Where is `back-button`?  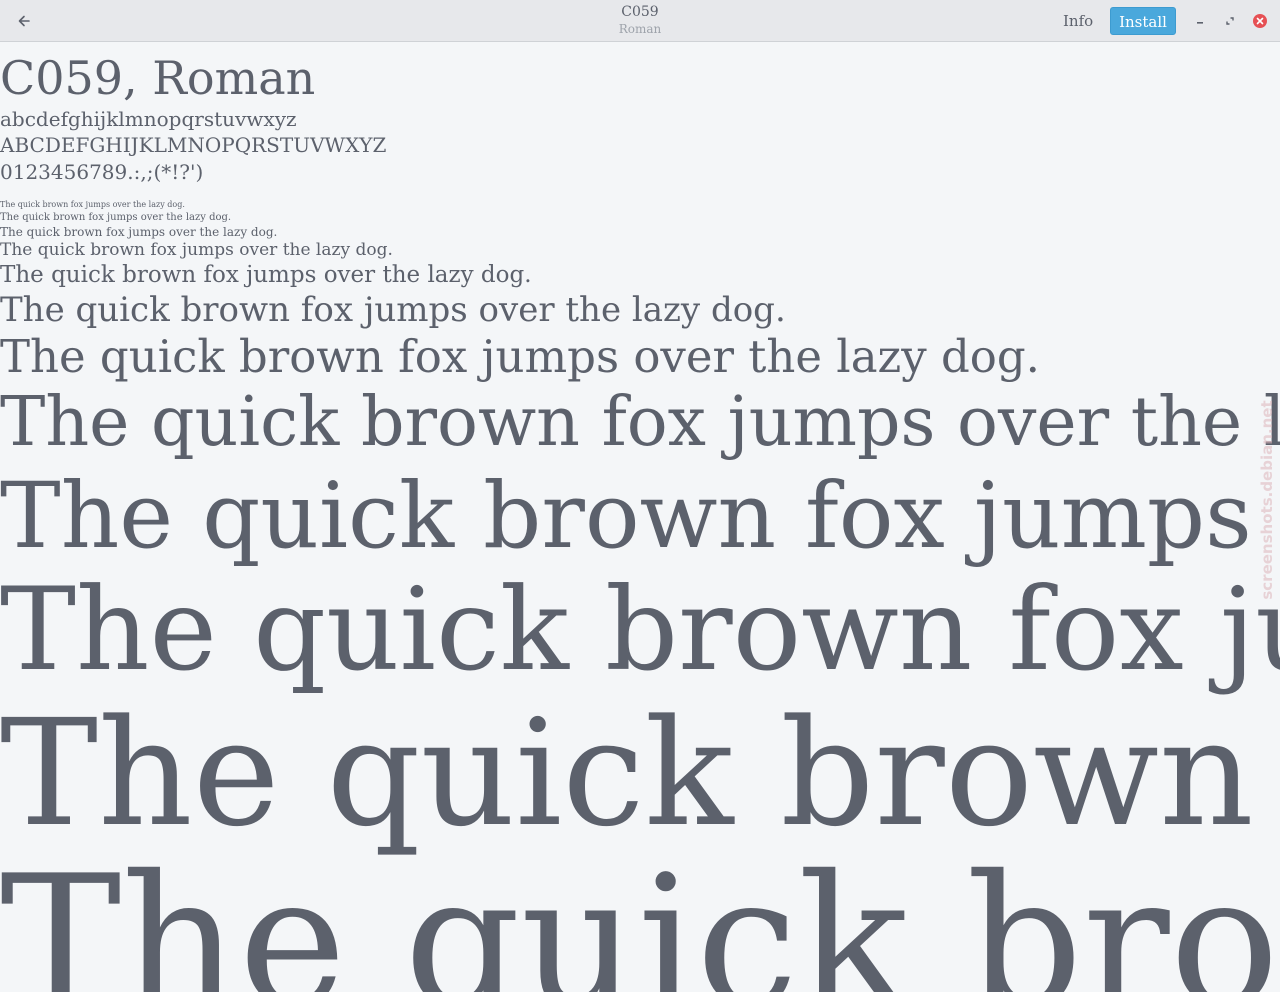
back-button is located at coordinates (24, 21).